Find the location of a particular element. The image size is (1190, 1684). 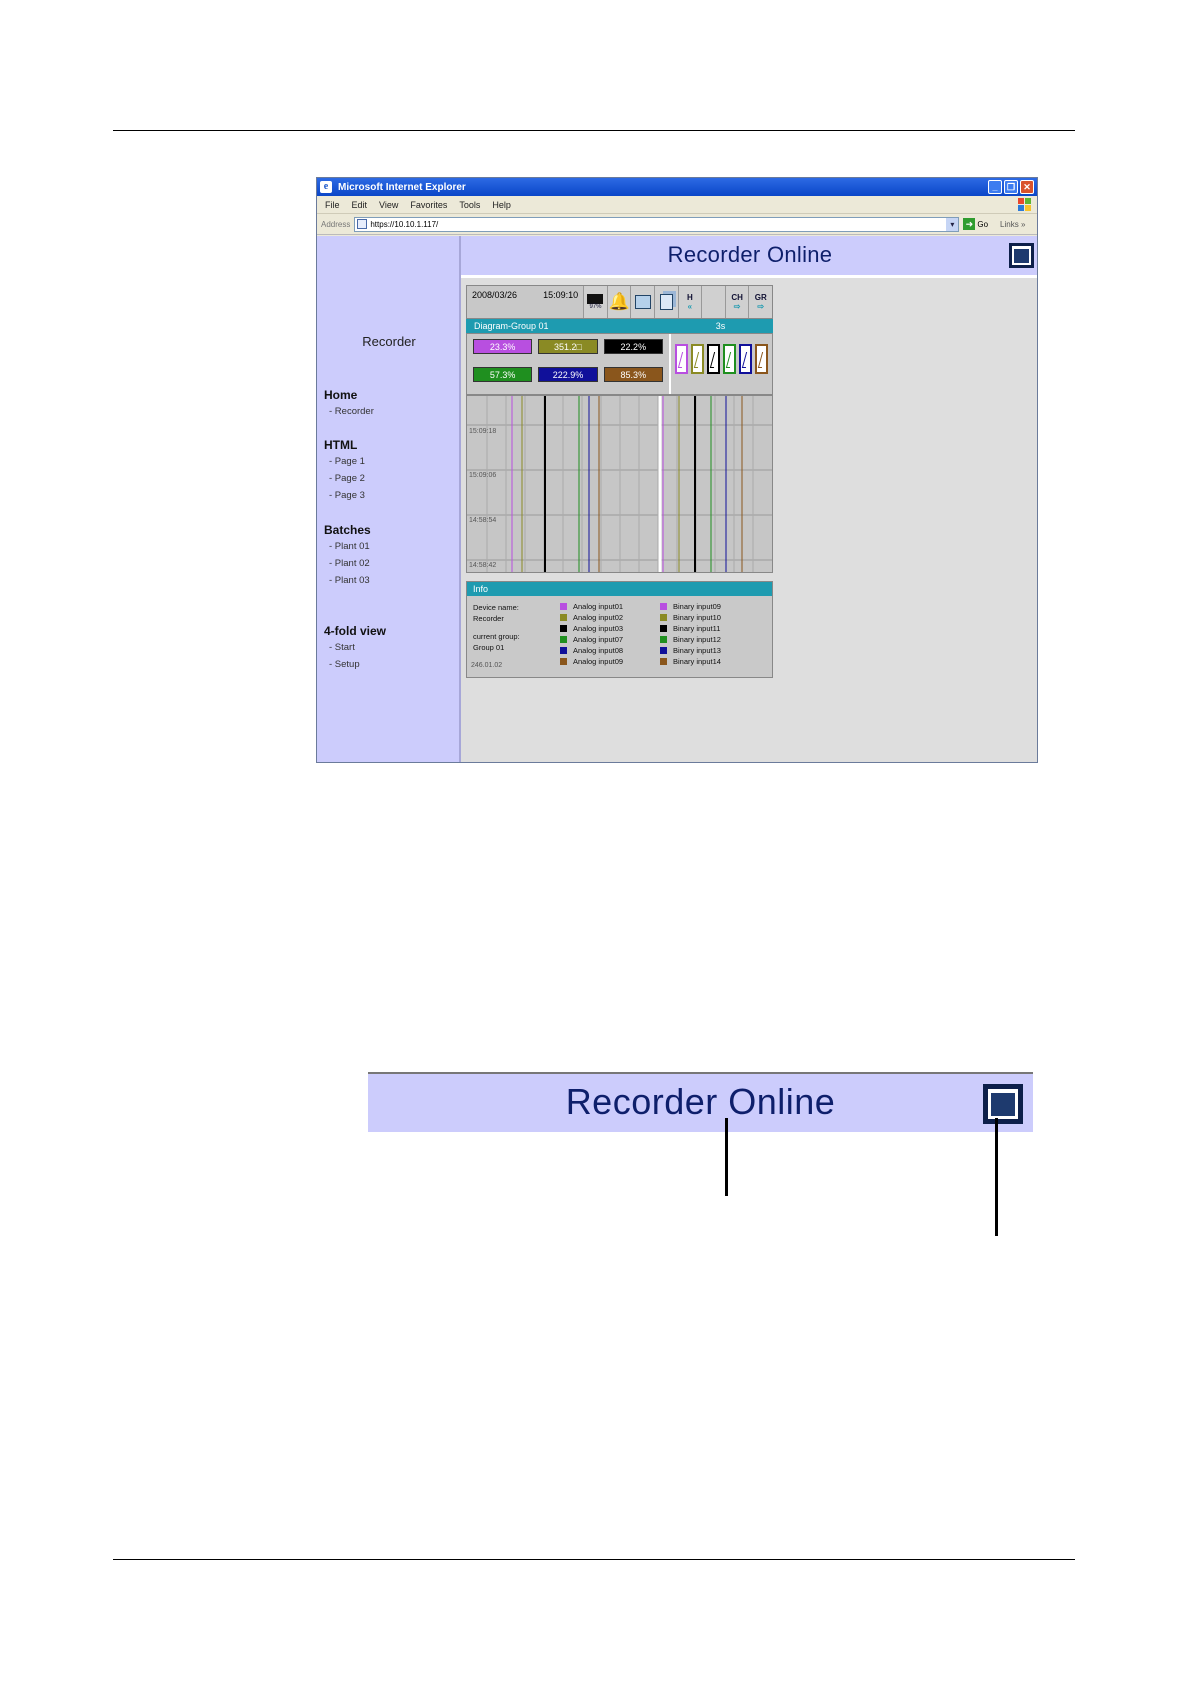

title-callout-line is located at coordinates (726, 1157).